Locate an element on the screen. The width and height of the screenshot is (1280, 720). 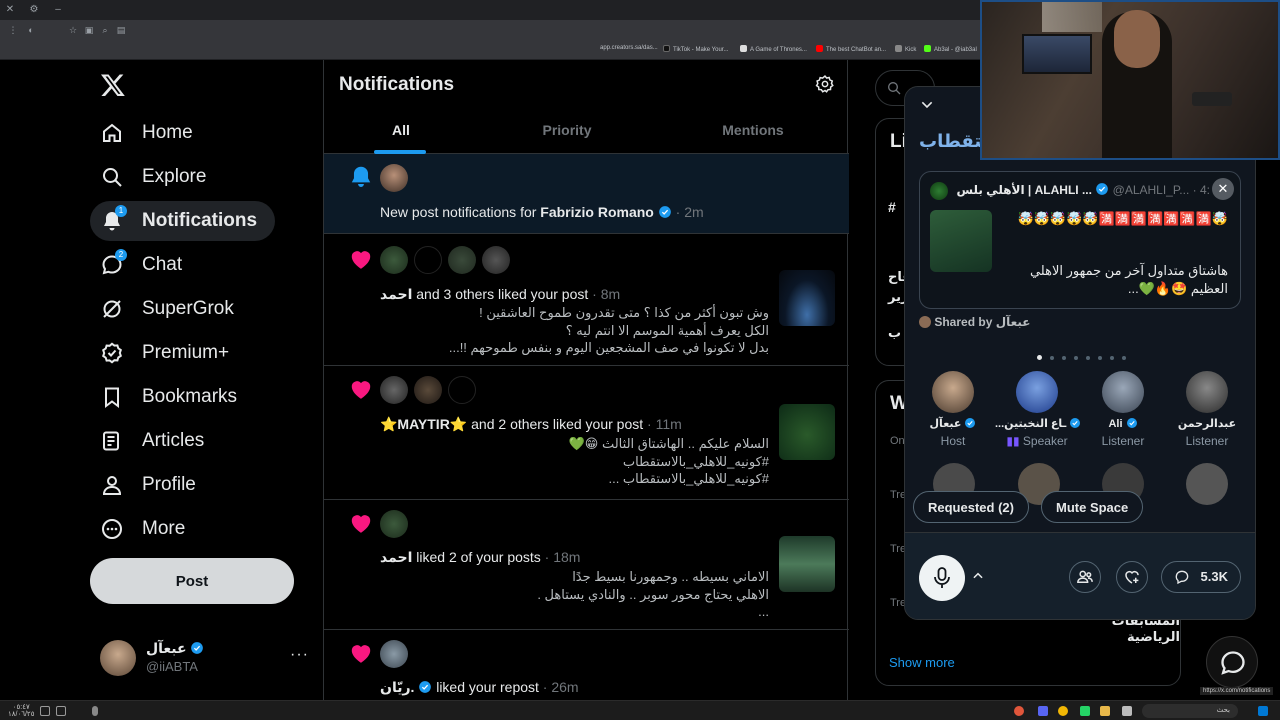
shared-post-image is located at coordinates (961, 241).